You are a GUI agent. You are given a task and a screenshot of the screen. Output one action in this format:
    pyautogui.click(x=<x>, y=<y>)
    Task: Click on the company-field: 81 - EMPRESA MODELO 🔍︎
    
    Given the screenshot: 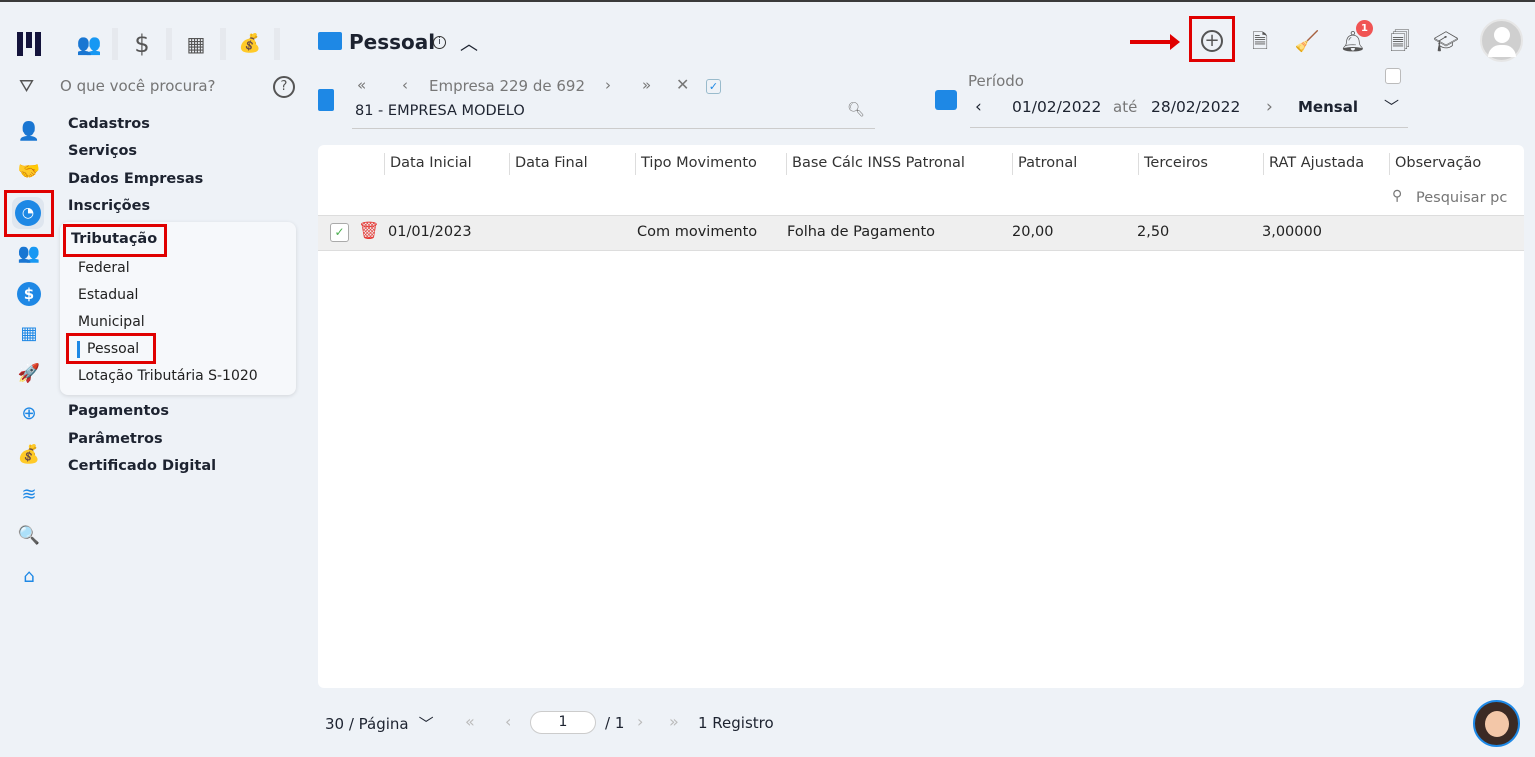 What is the action you would take?
    pyautogui.click(x=613, y=114)
    